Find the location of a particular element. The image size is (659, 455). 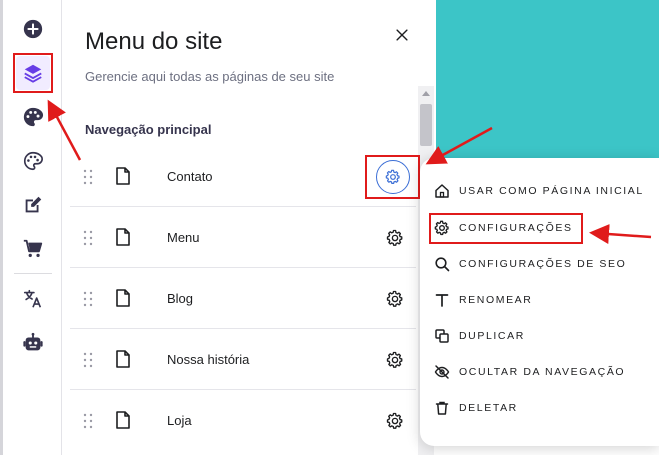

annotation-box-gear is located at coordinates (392, 177).